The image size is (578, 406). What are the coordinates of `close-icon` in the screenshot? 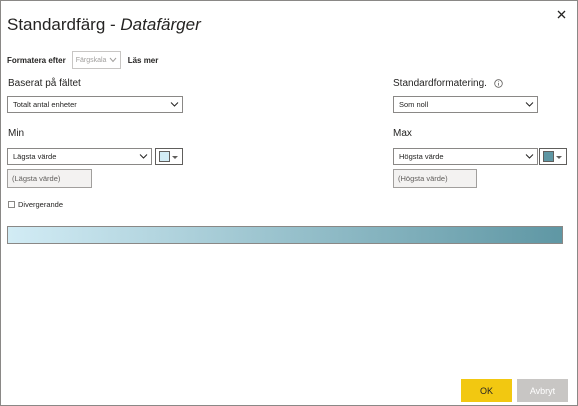 It's located at (561, 14).